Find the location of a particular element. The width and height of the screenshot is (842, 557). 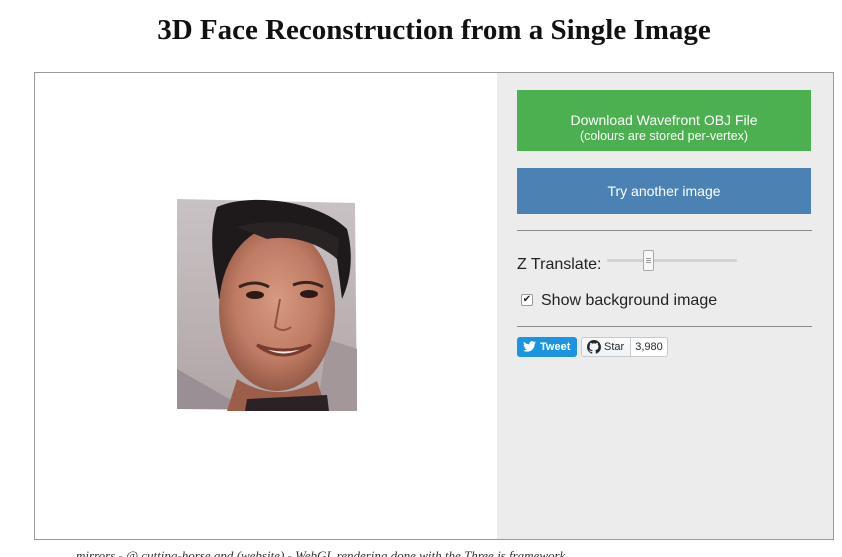

try-another-image-button: Try another image is located at coordinates (664, 191).